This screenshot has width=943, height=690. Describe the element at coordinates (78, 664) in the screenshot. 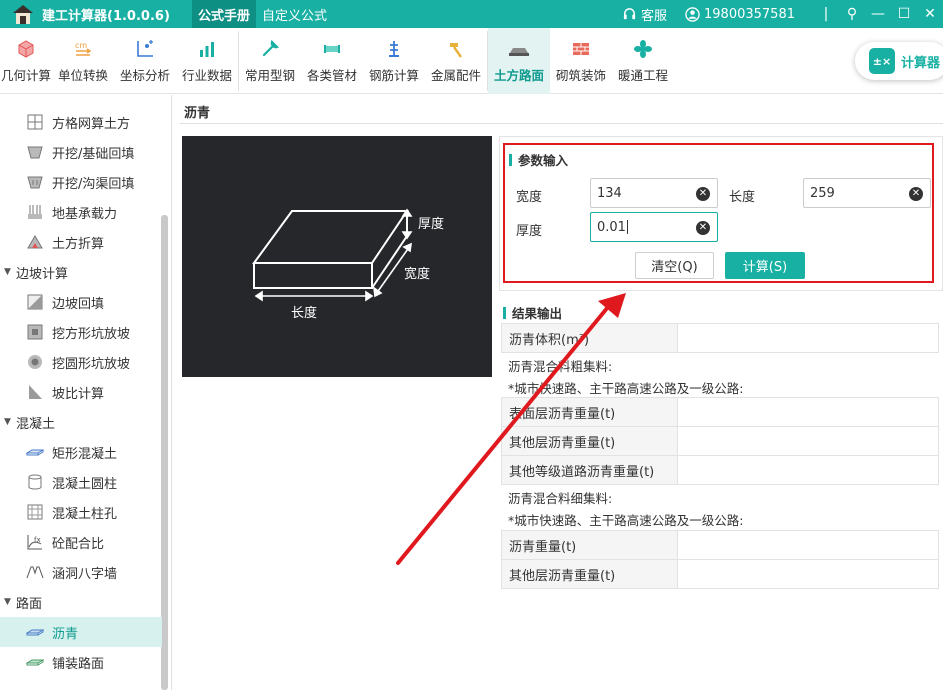

I see `sidebar-item-label: 铺装路面` at that location.